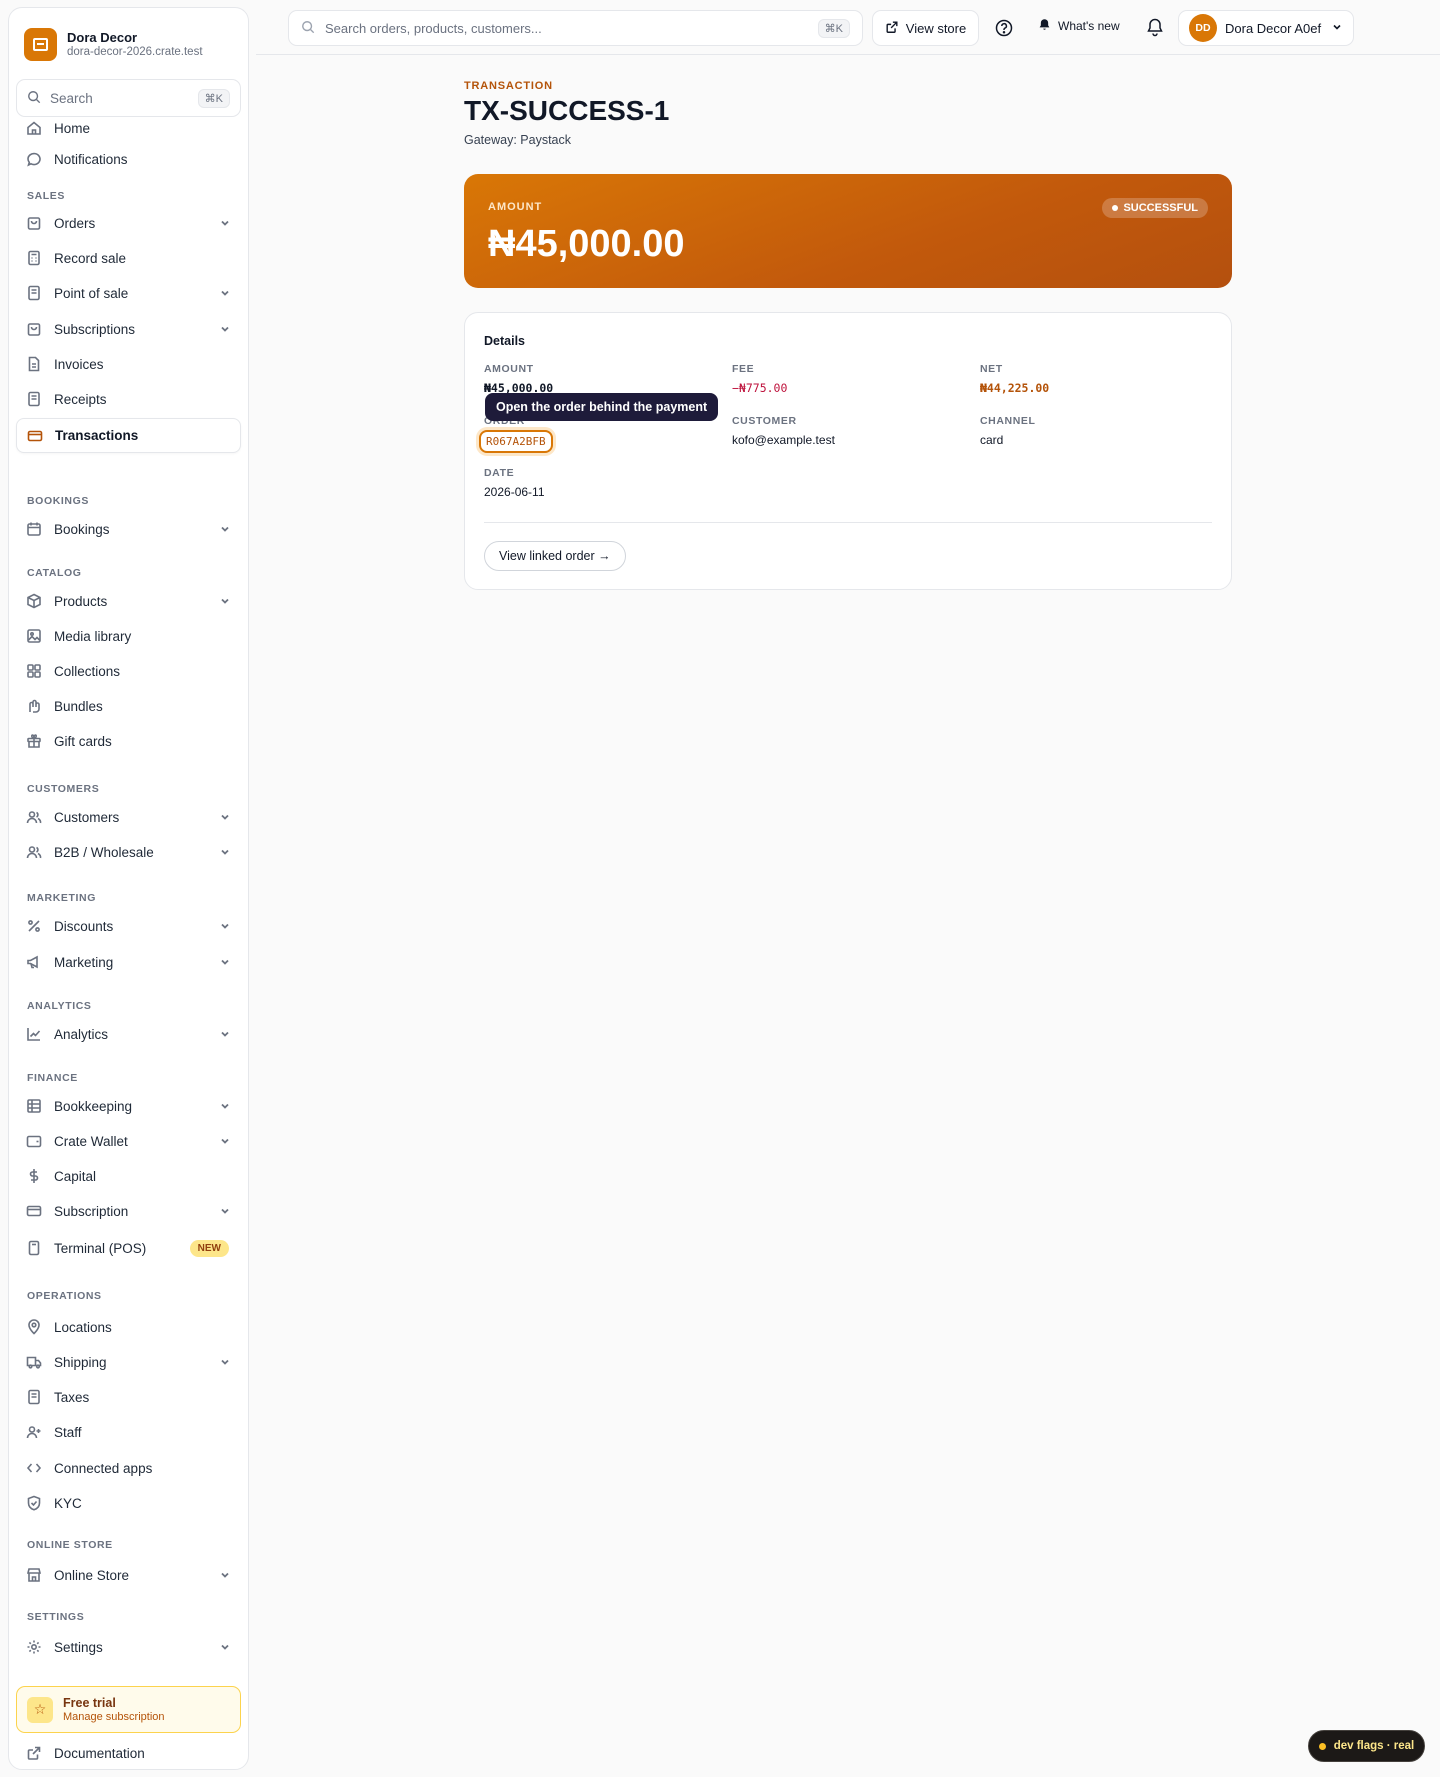  Describe the element at coordinates (78, 1647) in the screenshot. I see `sidebar-item-label: Settings` at that location.